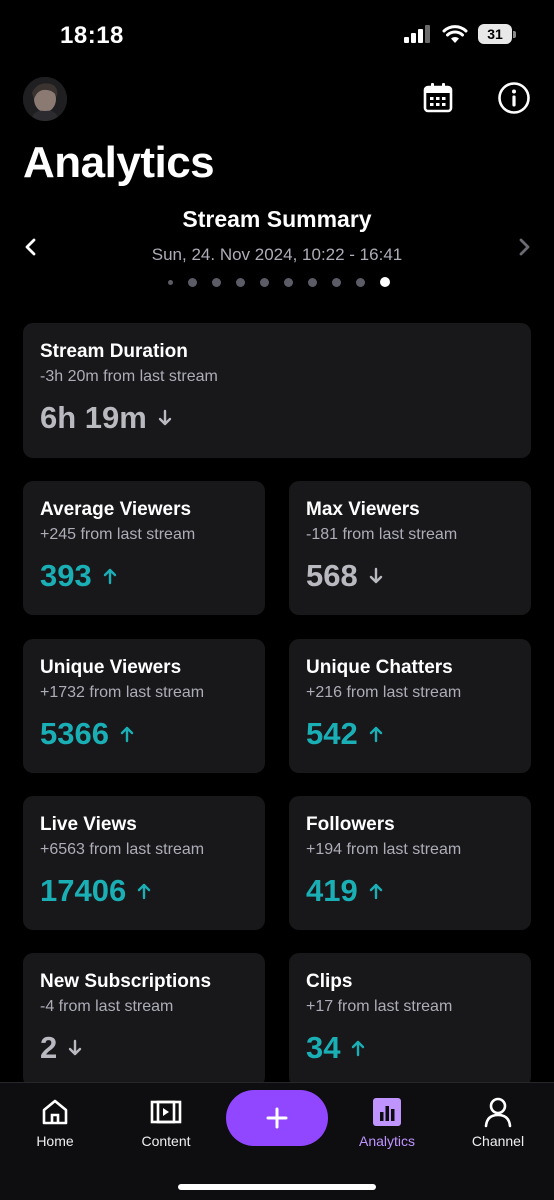  I want to click on cellular-signal-icon, so click(417, 34).